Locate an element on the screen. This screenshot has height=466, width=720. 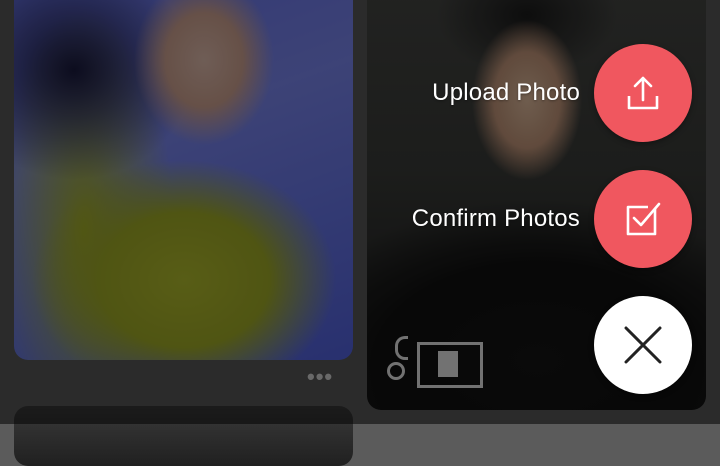
close-menu-button is located at coordinates (643, 345).